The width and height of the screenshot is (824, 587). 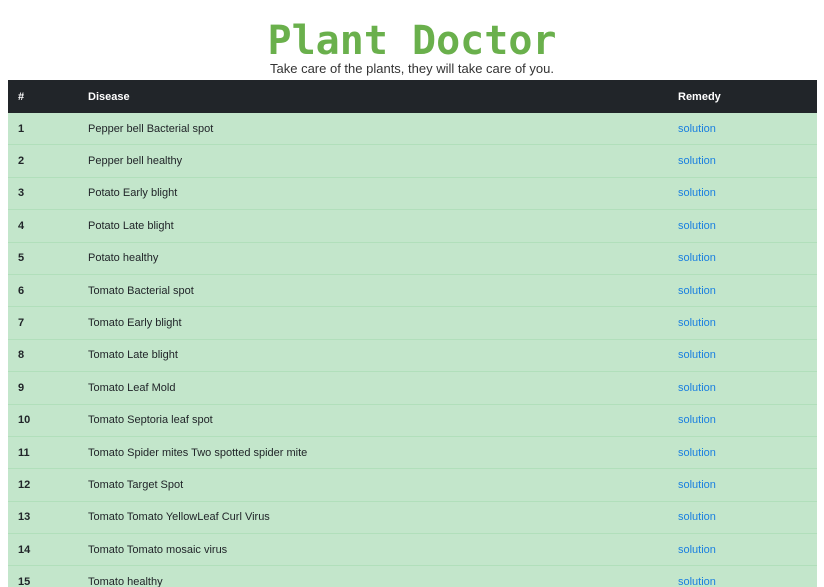 I want to click on disease-name: Potato healthy, so click(x=373, y=258).